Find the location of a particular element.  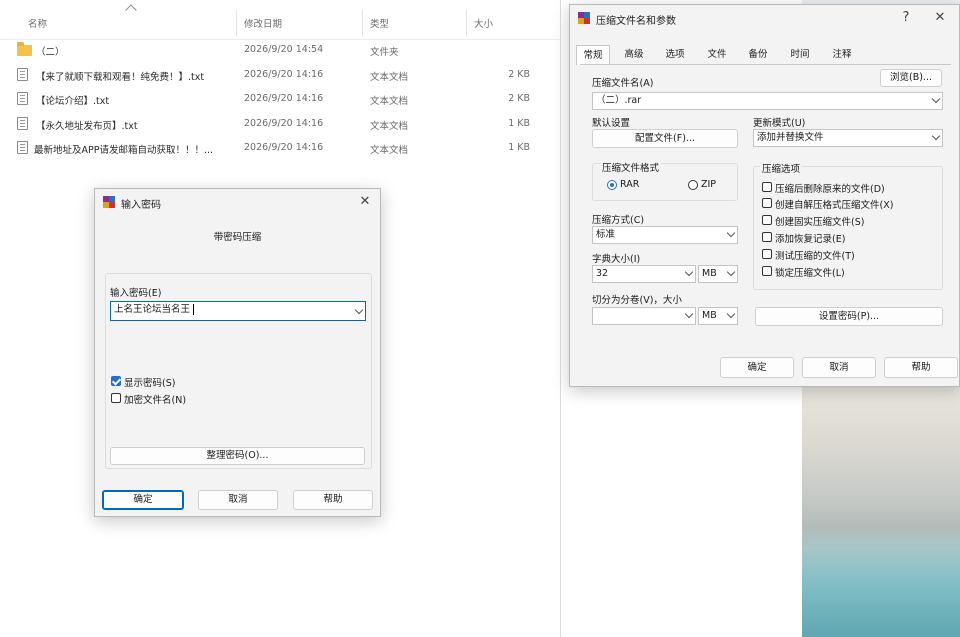

option-label: 锁定压缩文件(L) is located at coordinates (810, 272).